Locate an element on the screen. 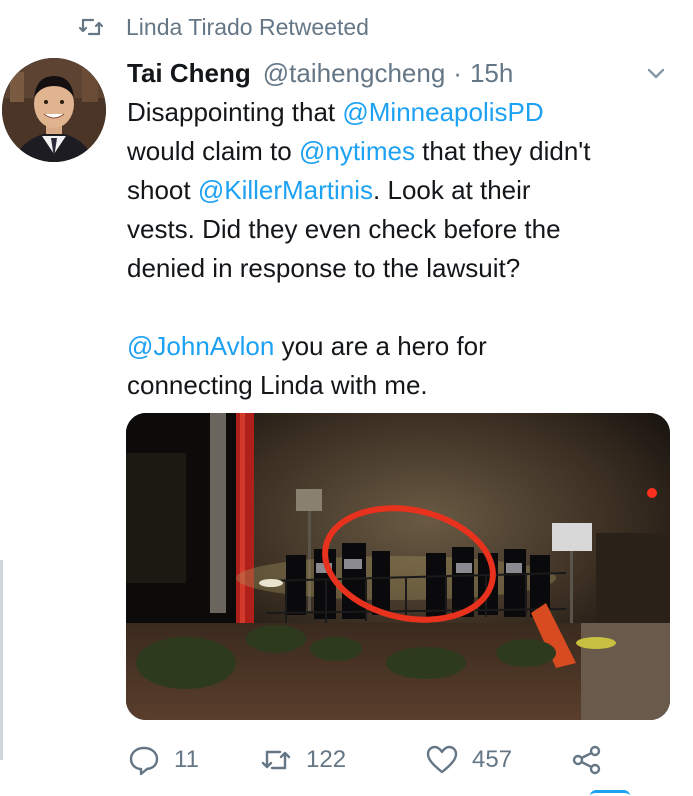 The image size is (693, 796). retweet-banner: Linda Tirado Retweeted is located at coordinates (223, 27).